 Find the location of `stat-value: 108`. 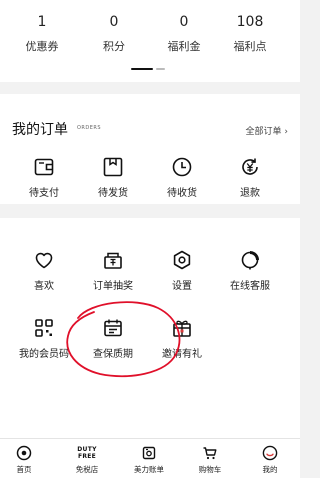

stat-value: 108 is located at coordinates (250, 22).